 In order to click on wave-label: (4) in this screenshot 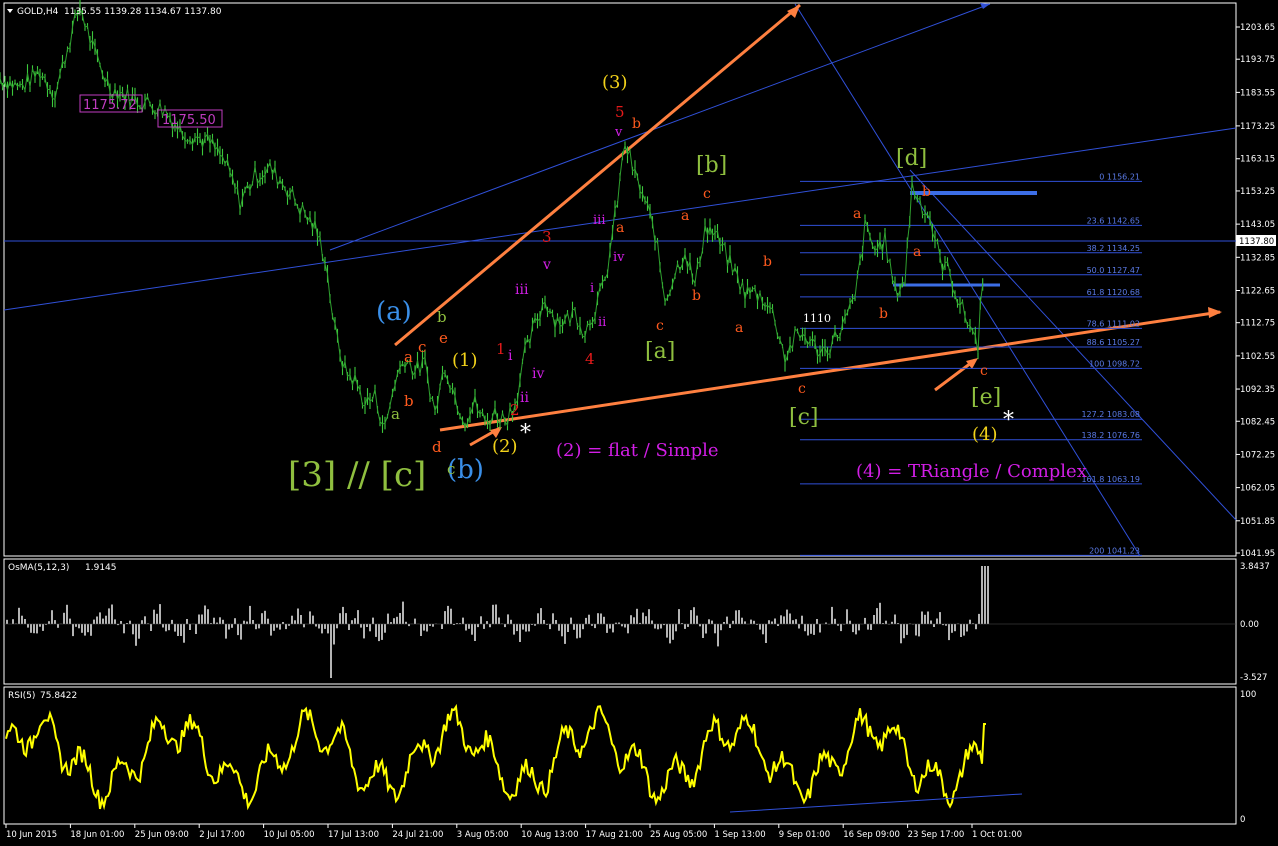, I will do `click(985, 434)`.